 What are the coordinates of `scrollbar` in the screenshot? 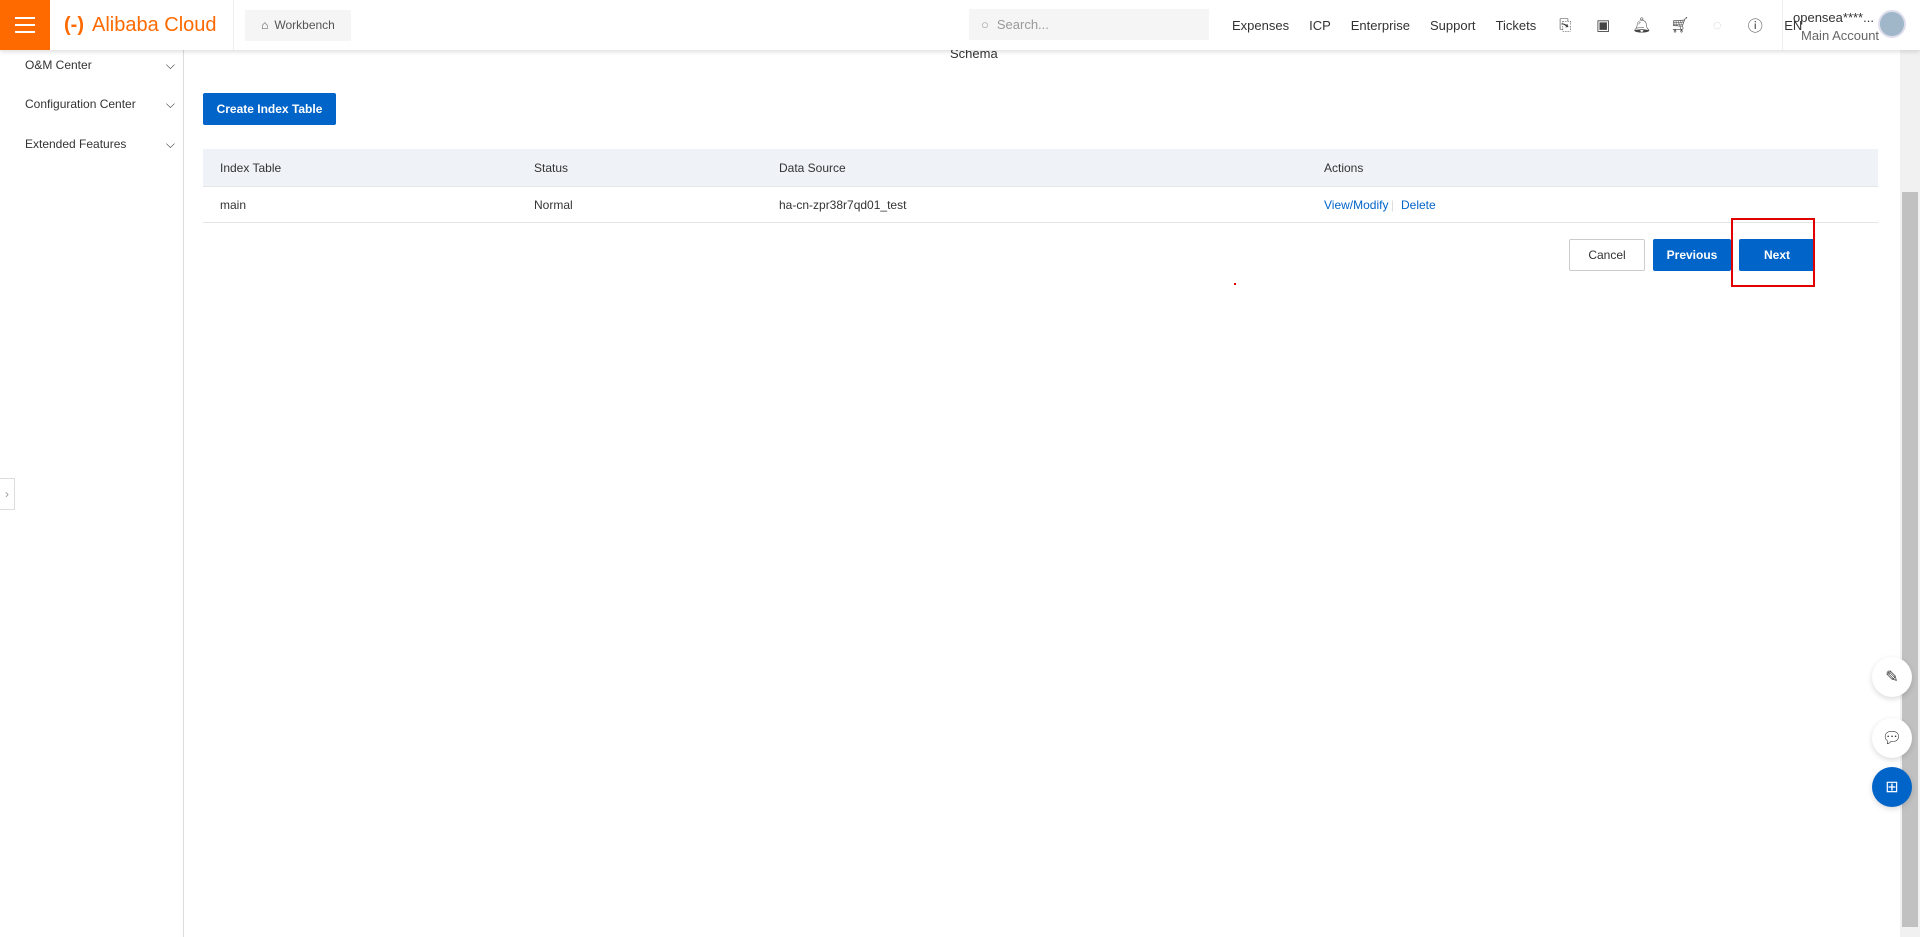 It's located at (1910, 493).